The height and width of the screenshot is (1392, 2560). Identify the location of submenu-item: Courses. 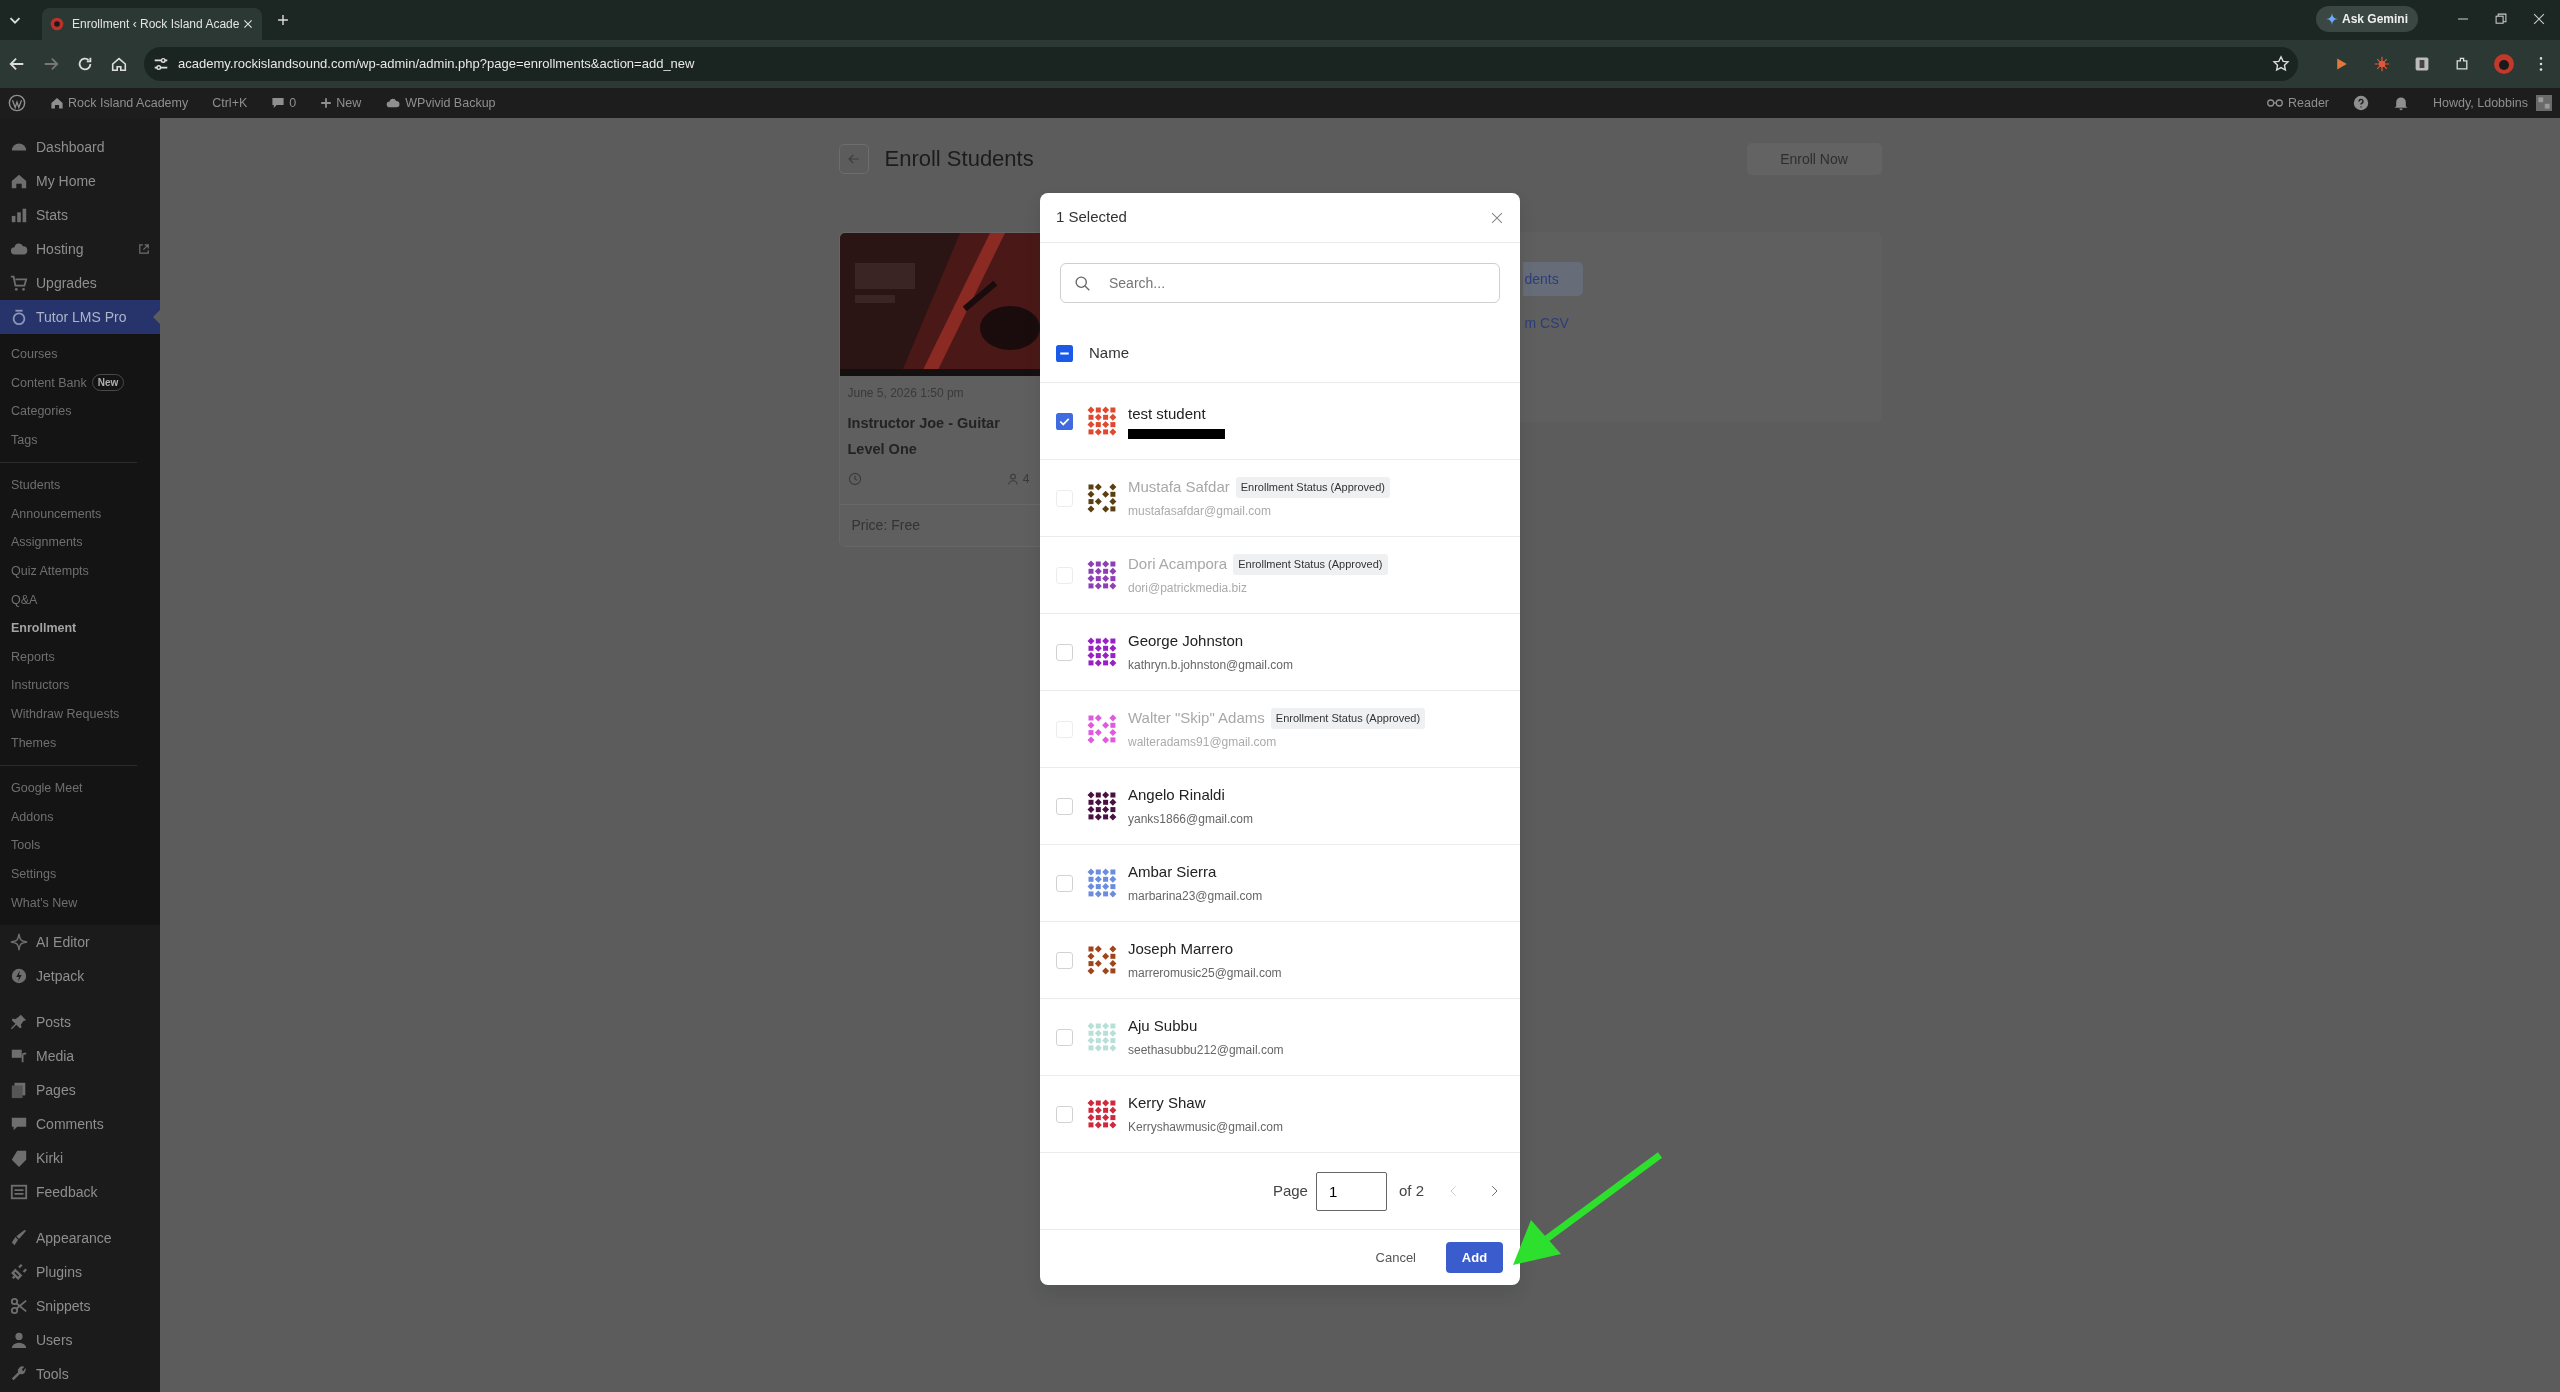
(80, 354).